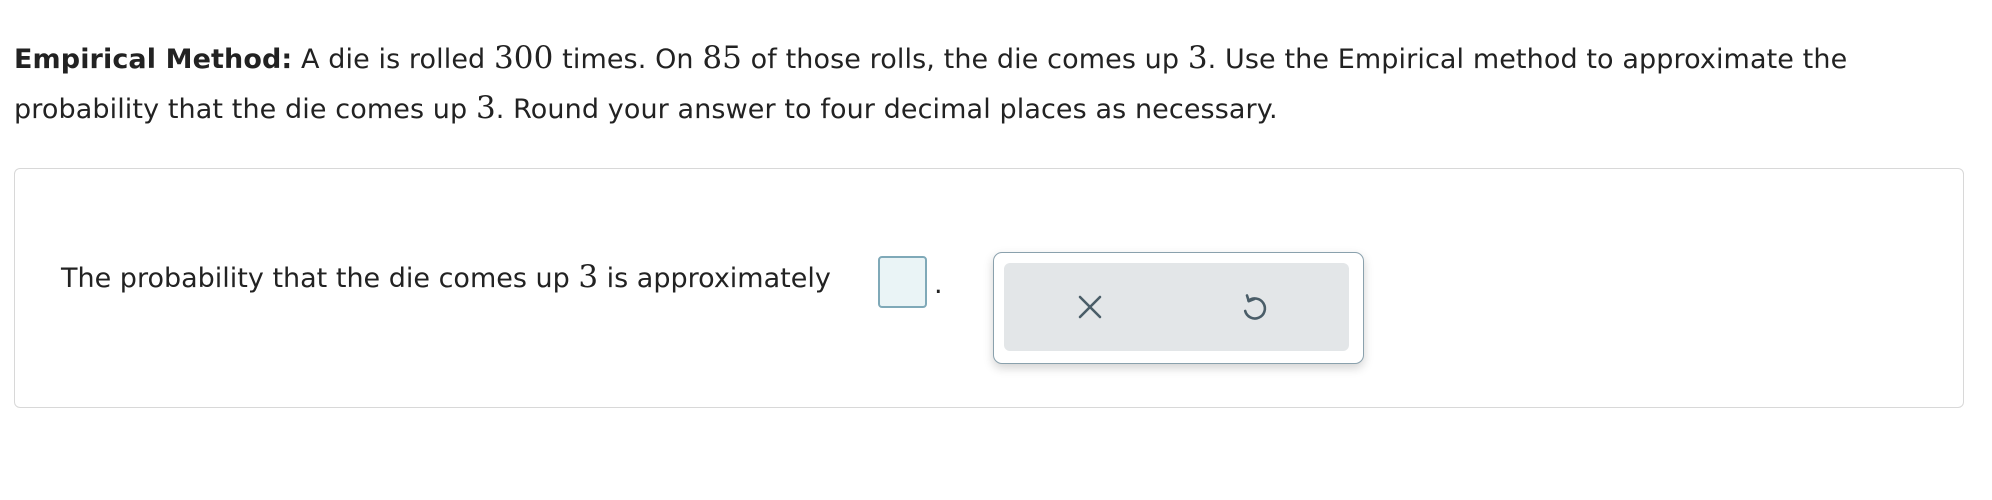 This screenshot has width=1992, height=500. I want to click on clear-button, so click(1090, 307).